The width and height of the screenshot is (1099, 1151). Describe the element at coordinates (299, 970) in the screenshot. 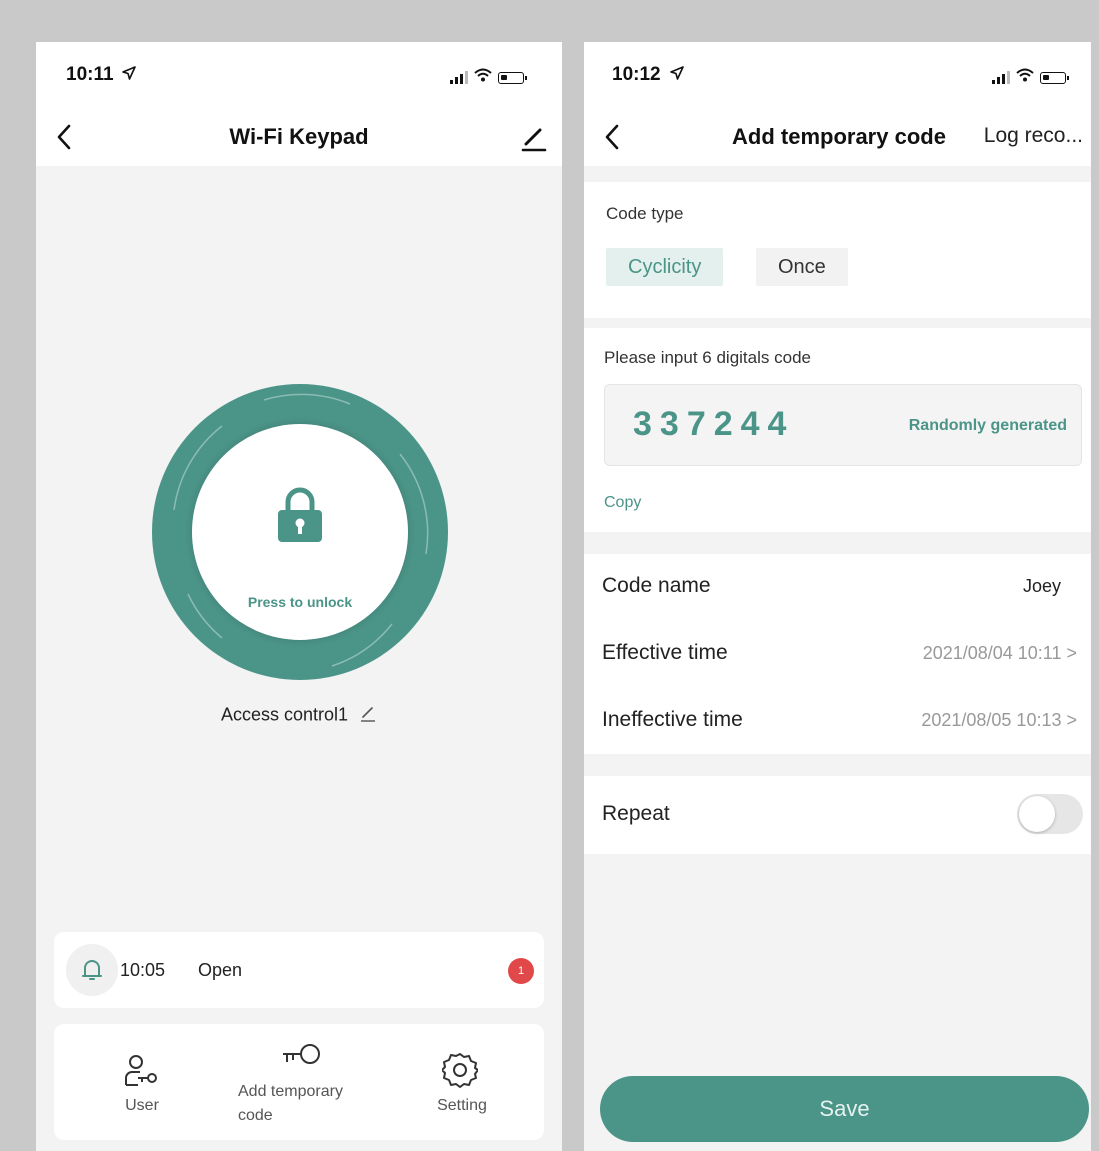

I see `recent-log-card: 10:05 Open 1` at that location.